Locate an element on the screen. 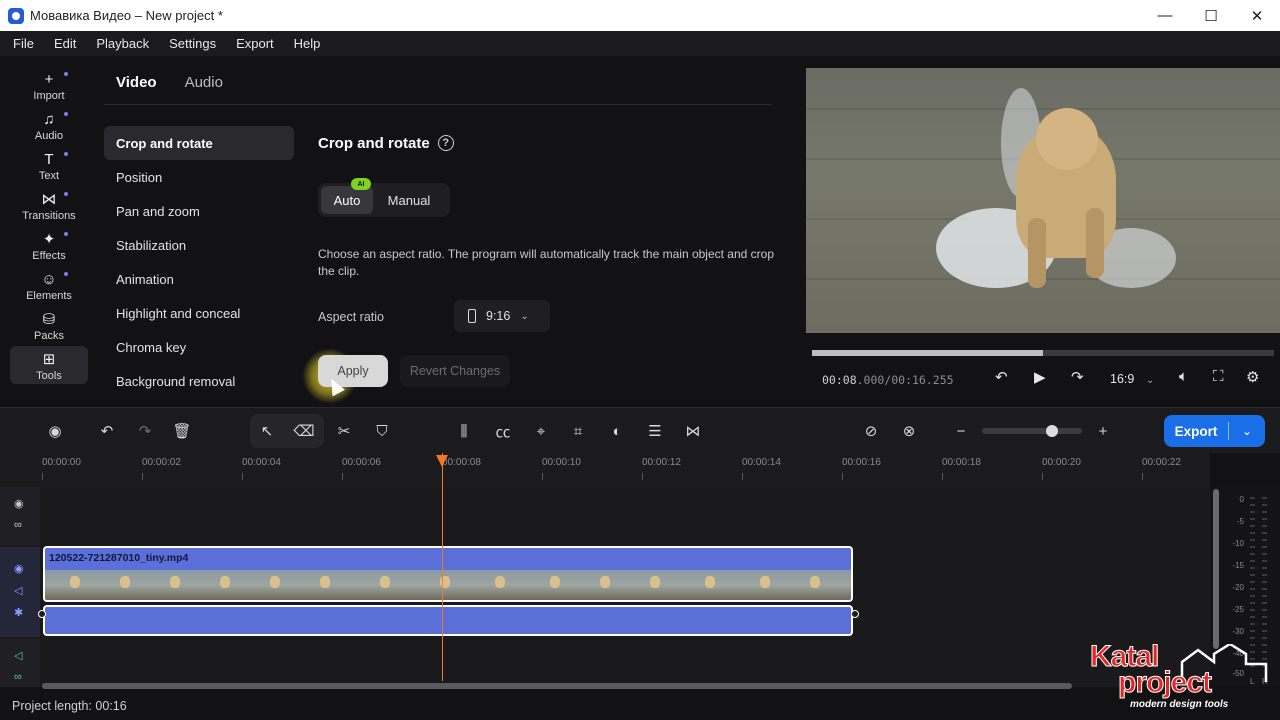  zoom-slider-thumb is located at coordinates (1052, 431).